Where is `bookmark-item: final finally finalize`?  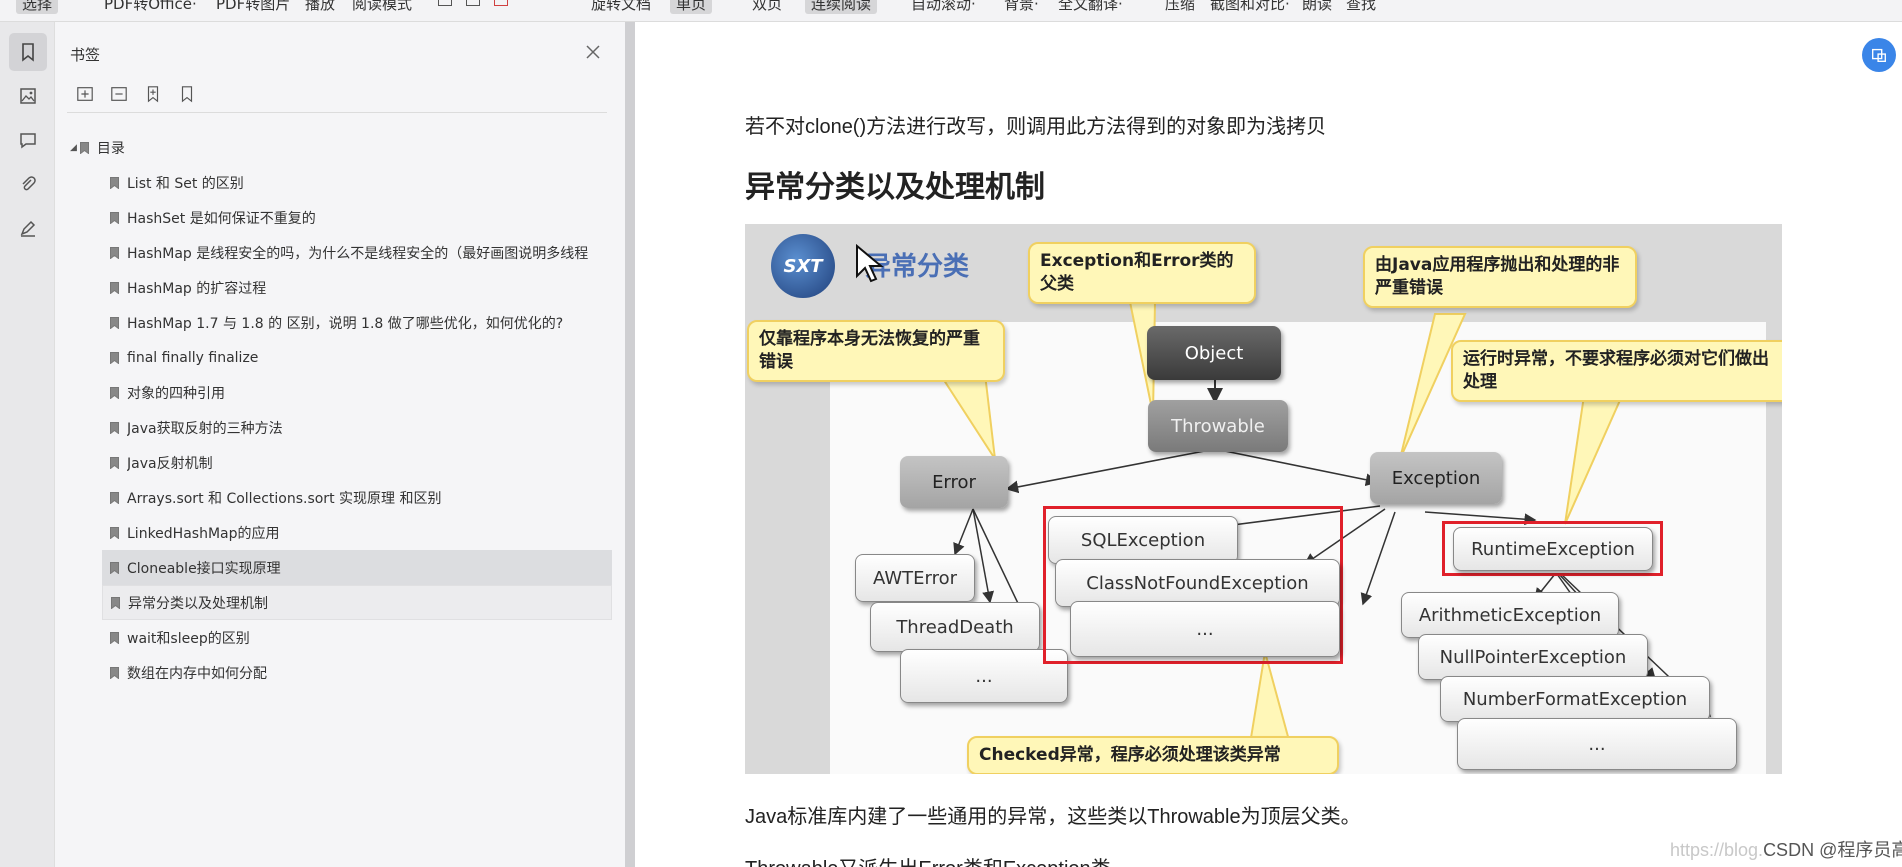 bookmark-item: final finally finalize is located at coordinates (357, 357).